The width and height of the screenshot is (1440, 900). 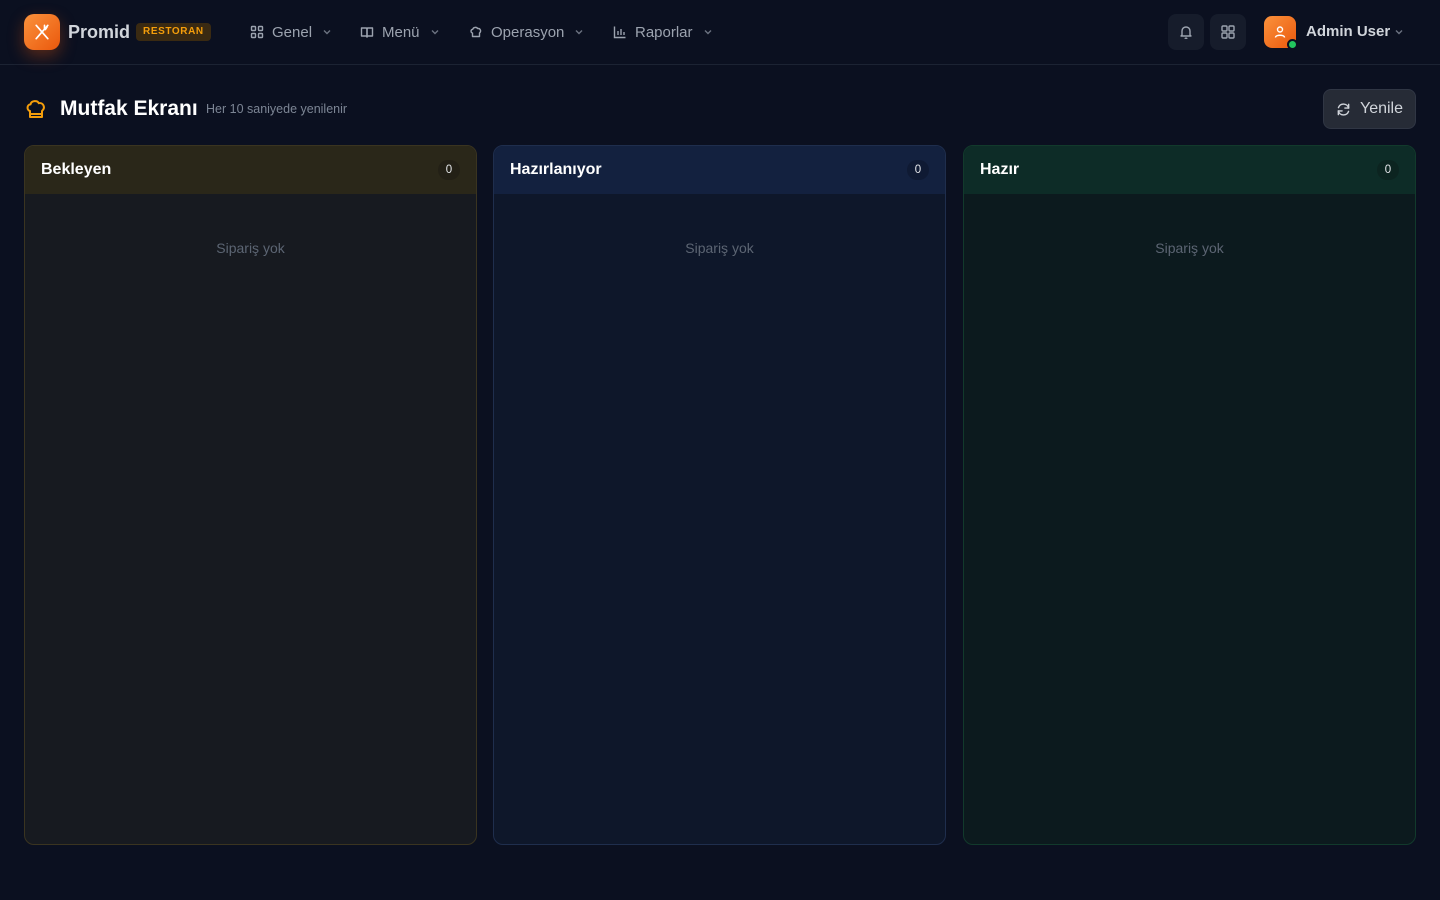 What do you see at coordinates (99, 32) in the screenshot?
I see `brand-name: Promid` at bounding box center [99, 32].